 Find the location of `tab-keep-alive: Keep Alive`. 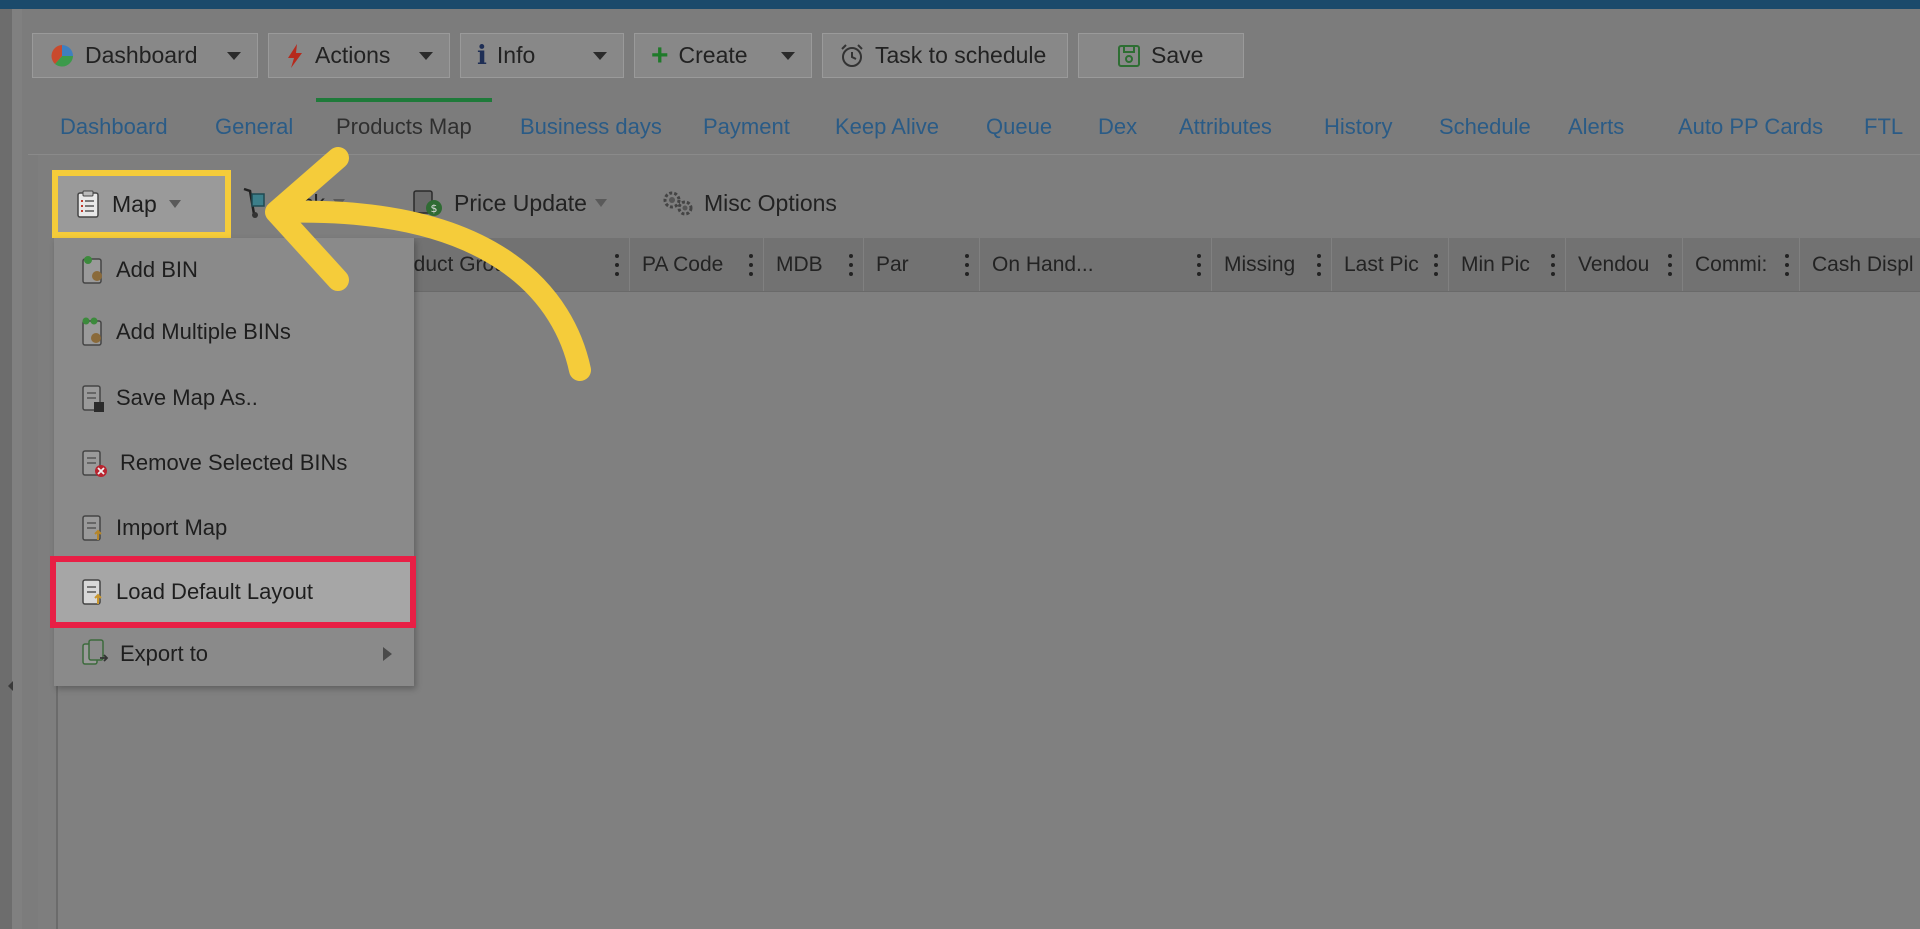

tab-keep-alive: Keep Alive is located at coordinates (887, 127).